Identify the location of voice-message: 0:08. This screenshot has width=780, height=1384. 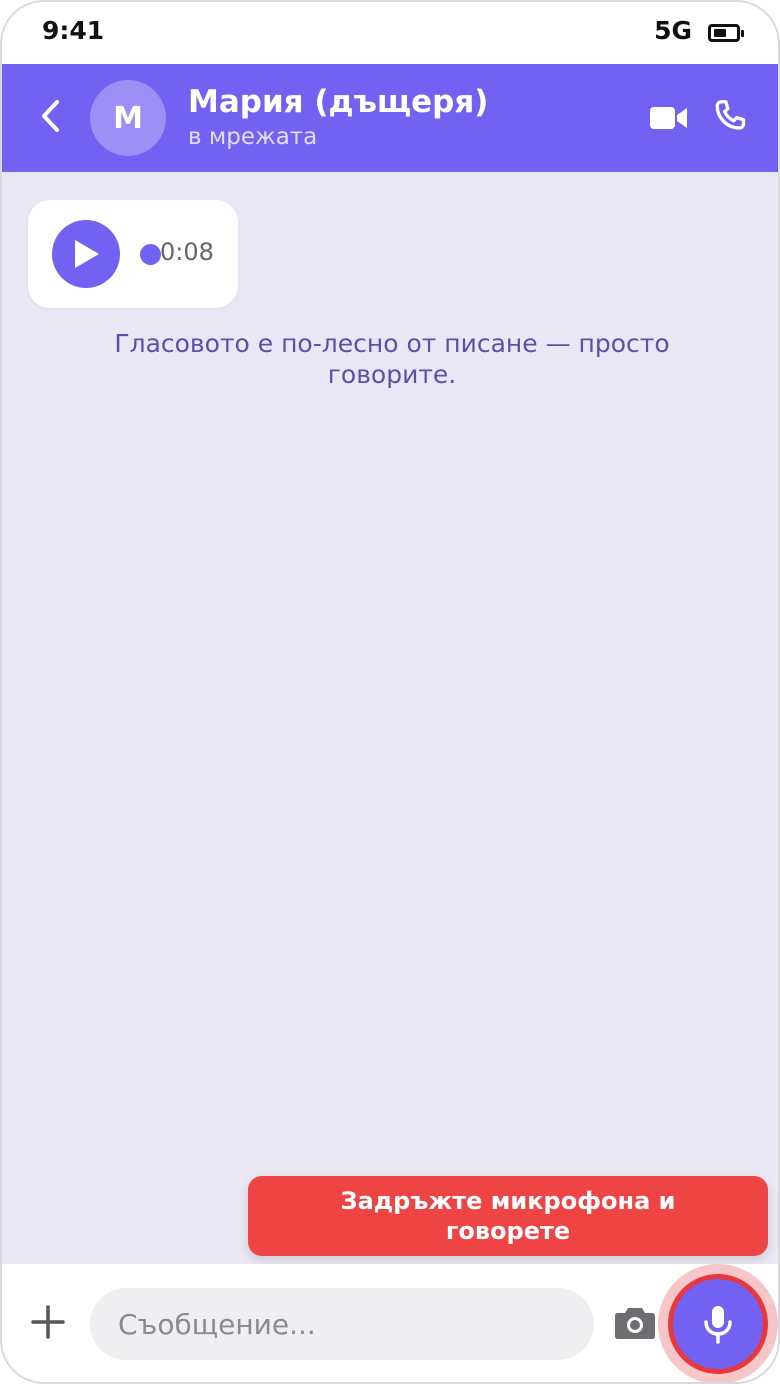
(133, 254).